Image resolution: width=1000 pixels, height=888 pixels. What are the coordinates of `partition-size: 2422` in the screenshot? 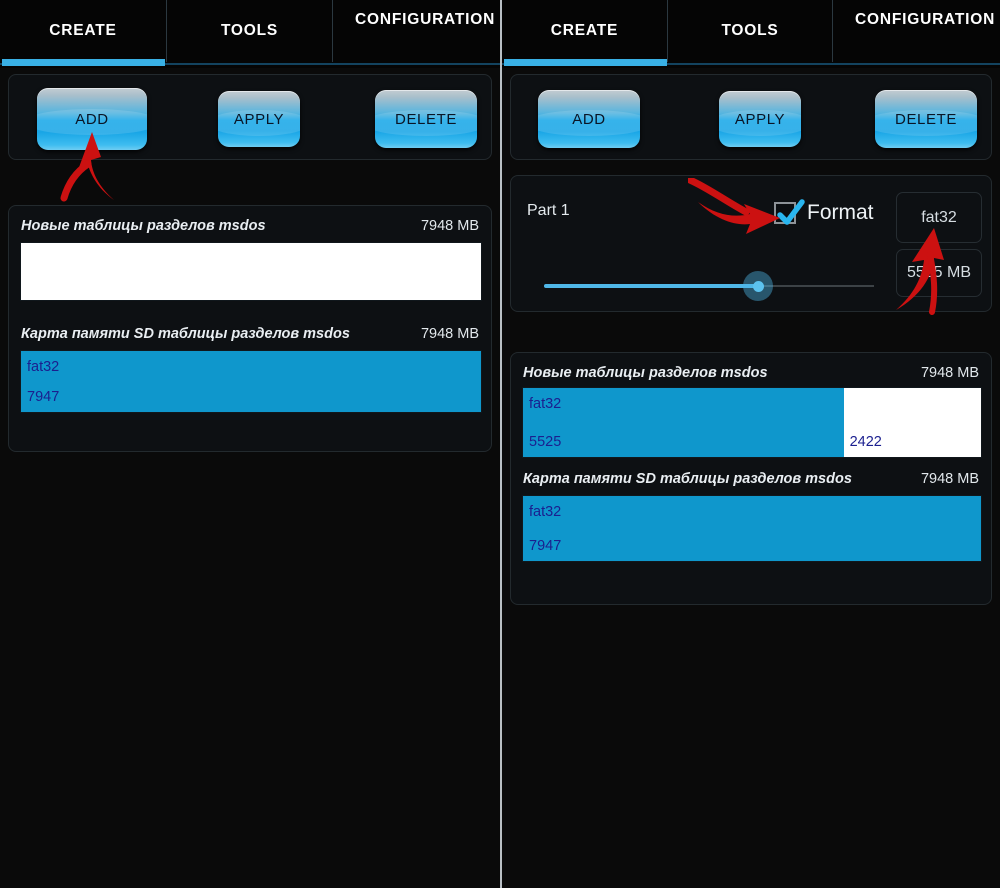 It's located at (865, 442).